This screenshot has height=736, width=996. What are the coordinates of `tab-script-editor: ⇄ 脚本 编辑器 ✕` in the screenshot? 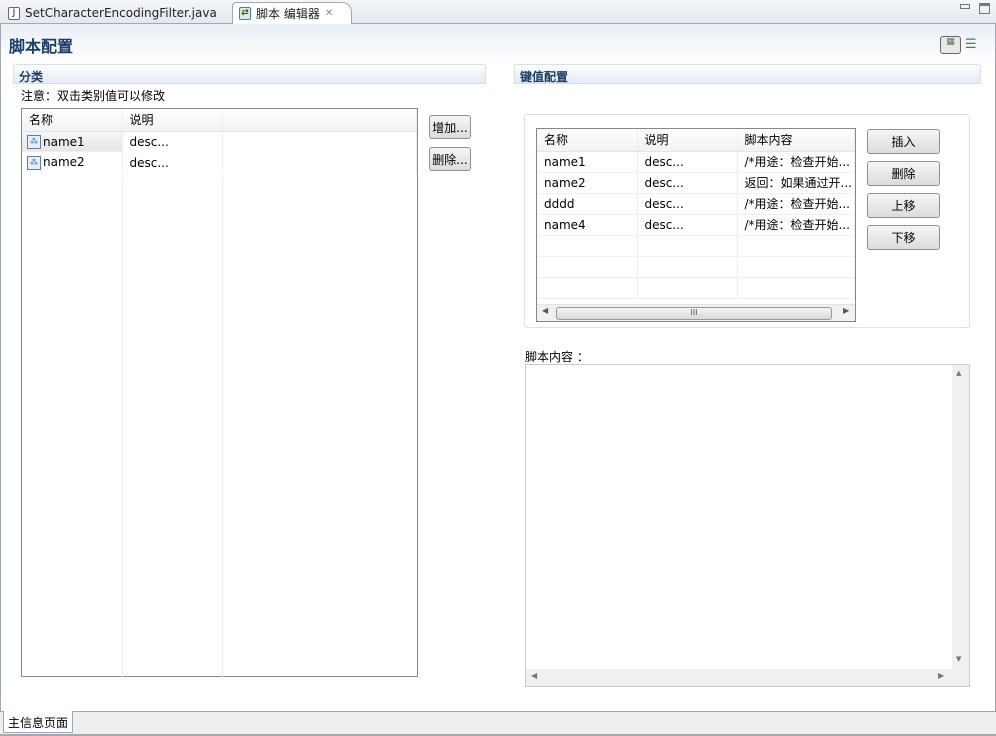 It's located at (292, 13).